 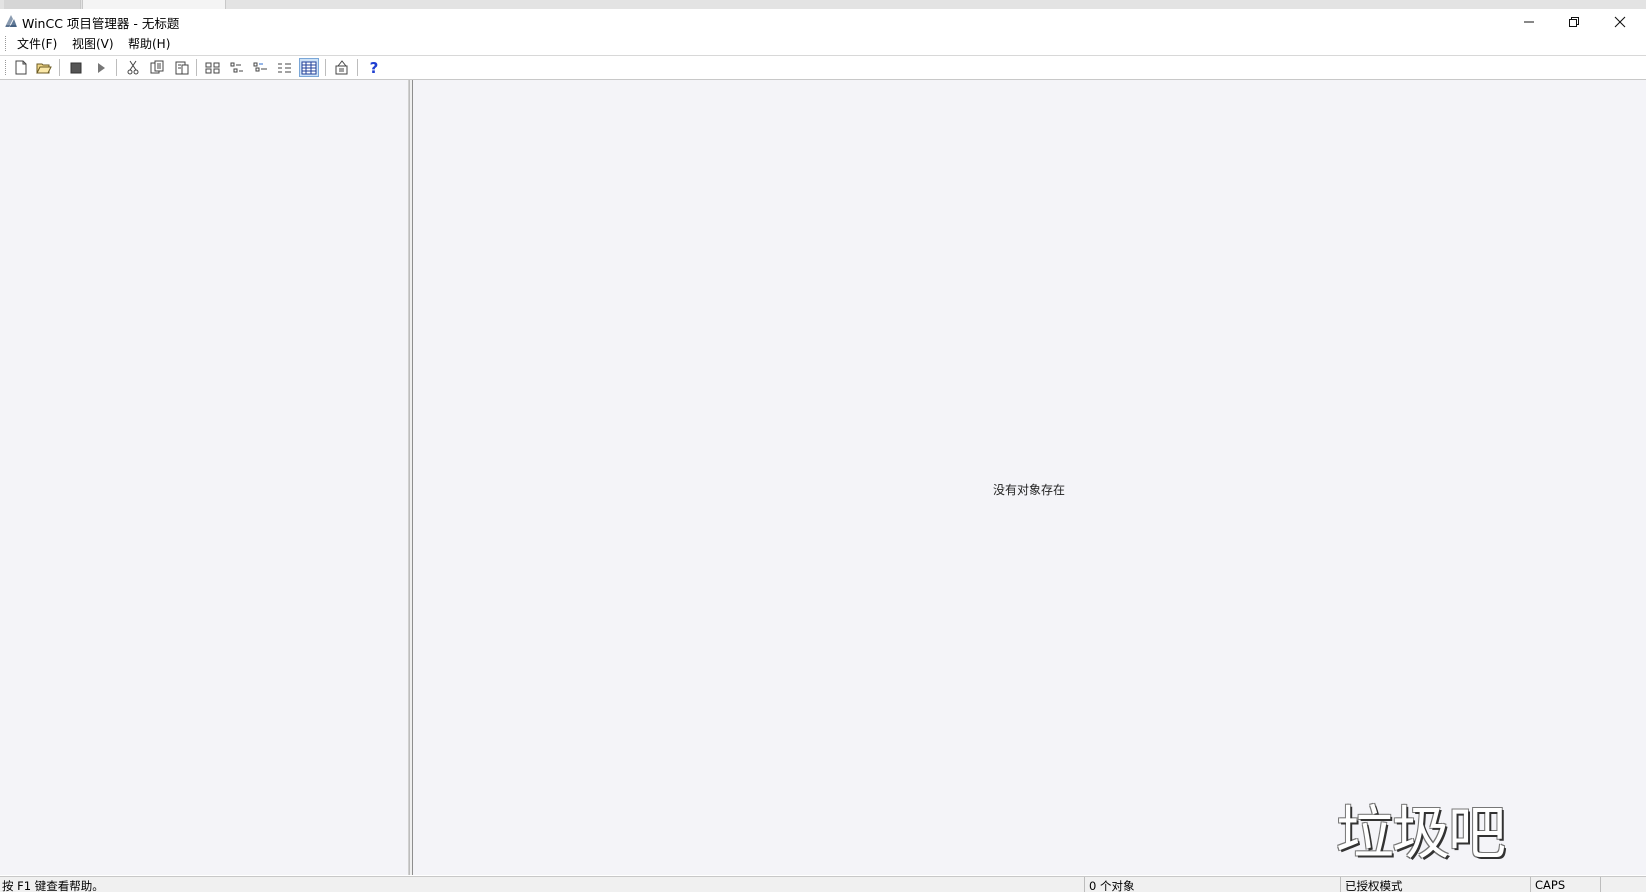 I want to click on restore-button, so click(x=1574, y=22).